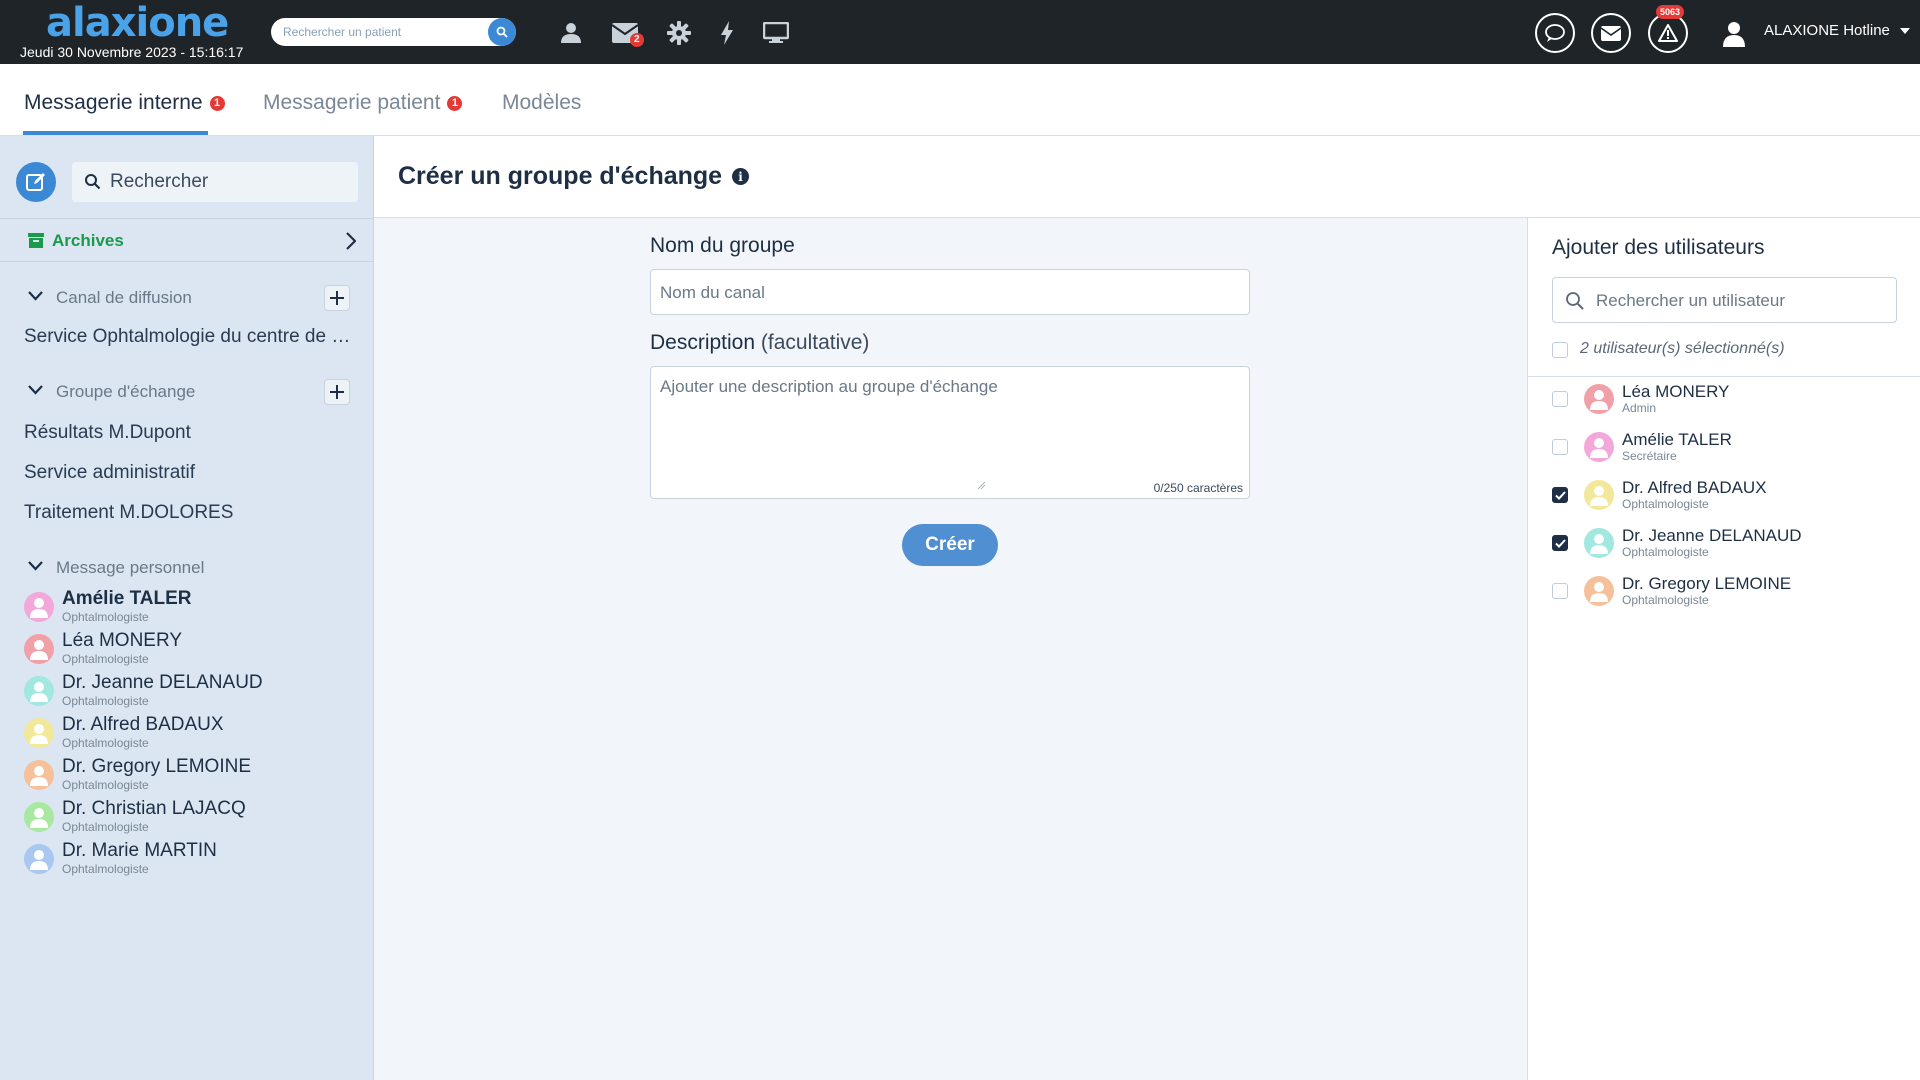  What do you see at coordinates (36, 182) in the screenshot?
I see `new-message-button` at bounding box center [36, 182].